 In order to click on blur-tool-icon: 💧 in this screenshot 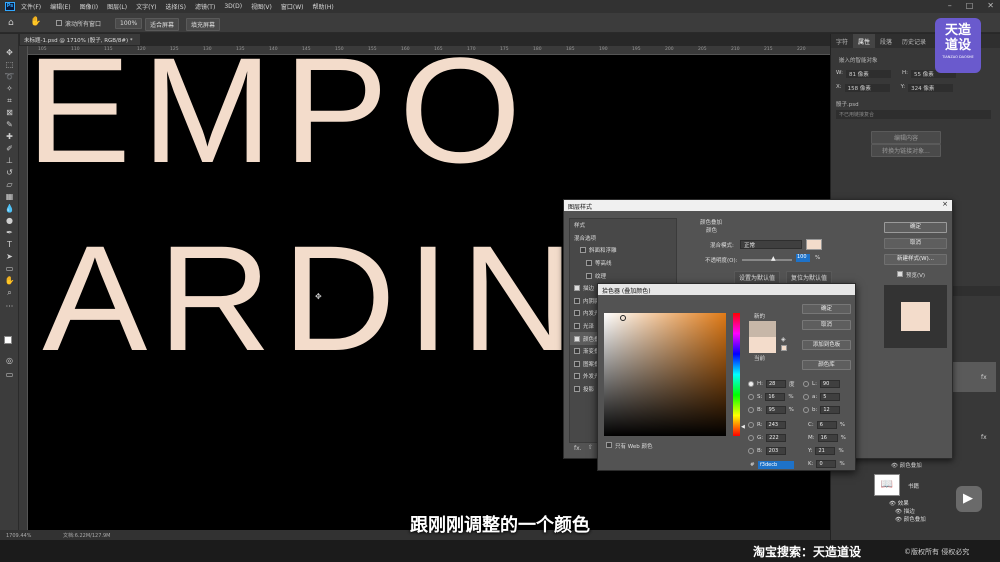, I will do `click(9, 209)`.